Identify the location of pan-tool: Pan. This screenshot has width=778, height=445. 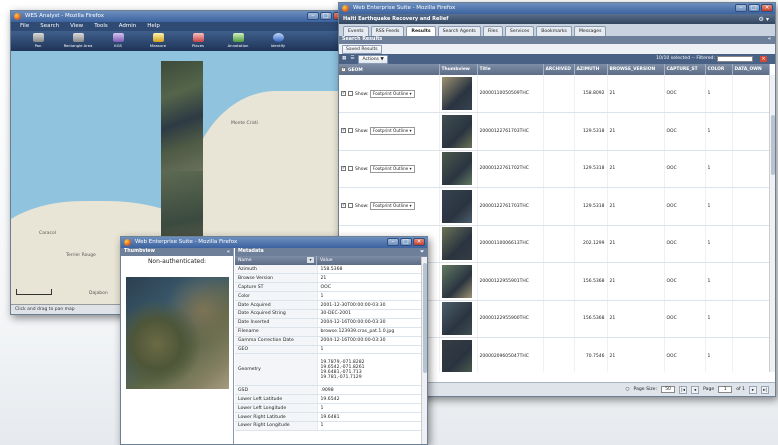
(38, 39).